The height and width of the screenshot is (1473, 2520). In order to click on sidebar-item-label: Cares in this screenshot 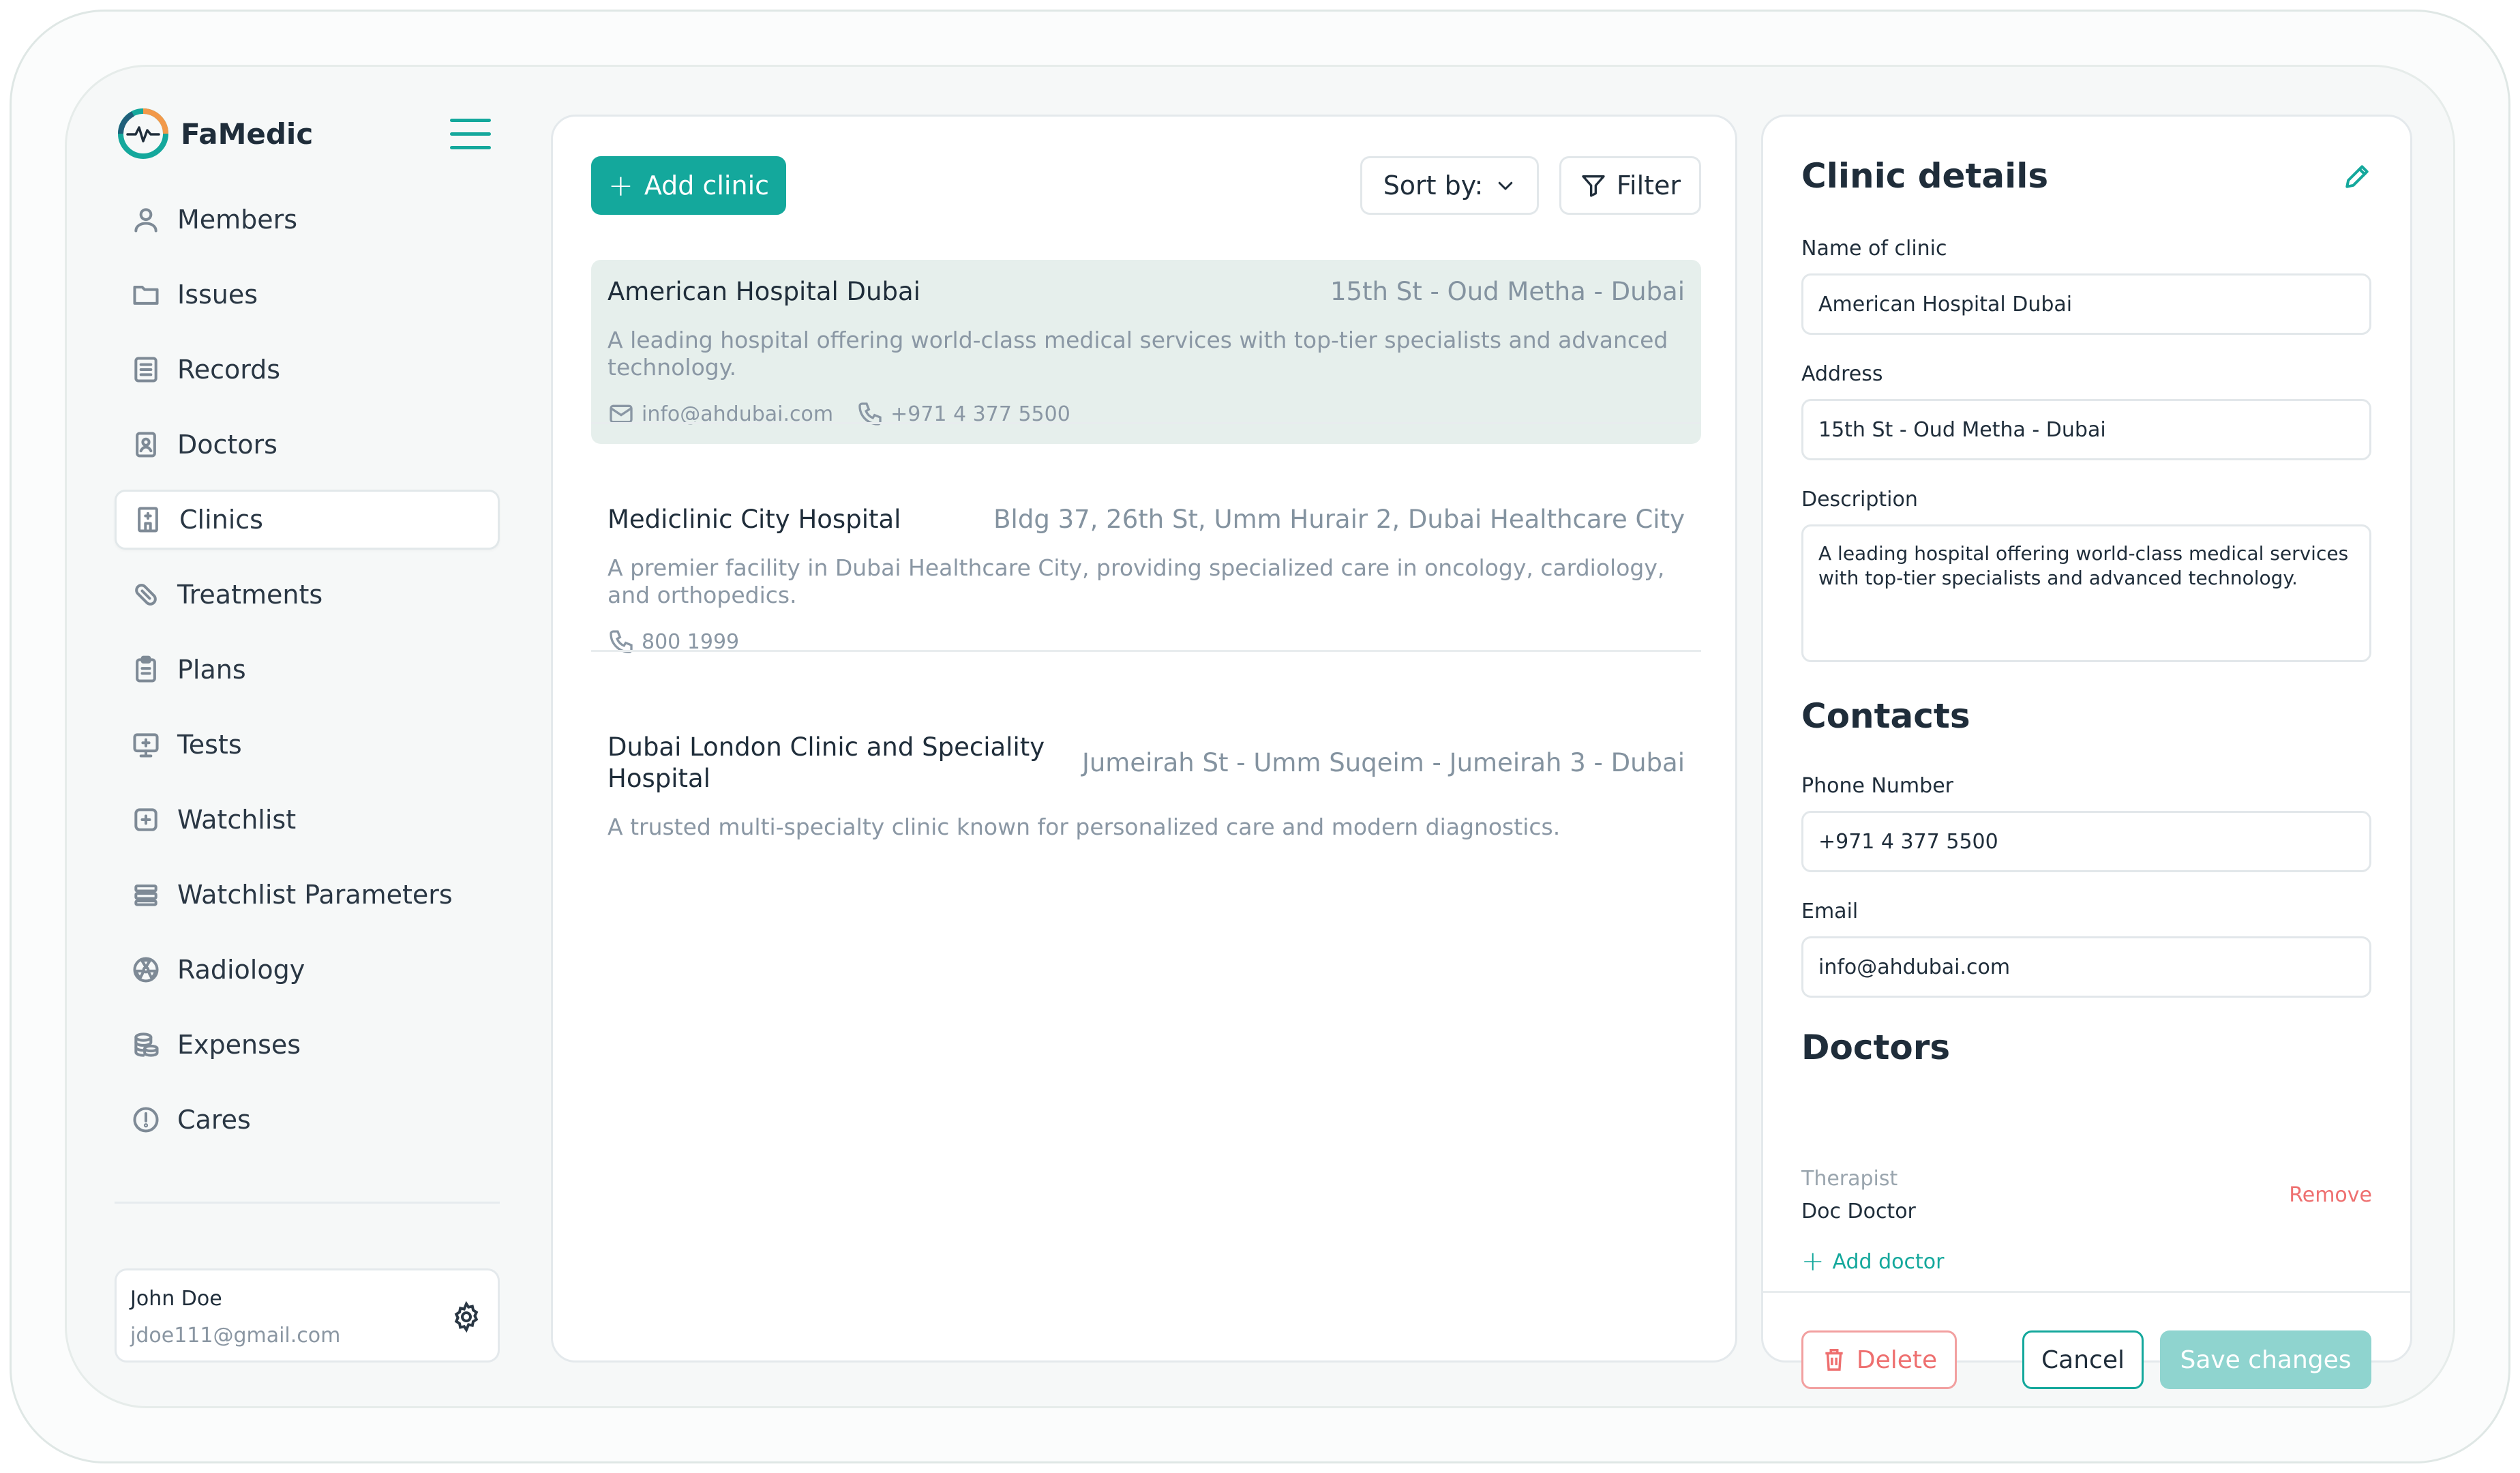, I will do `click(214, 1120)`.